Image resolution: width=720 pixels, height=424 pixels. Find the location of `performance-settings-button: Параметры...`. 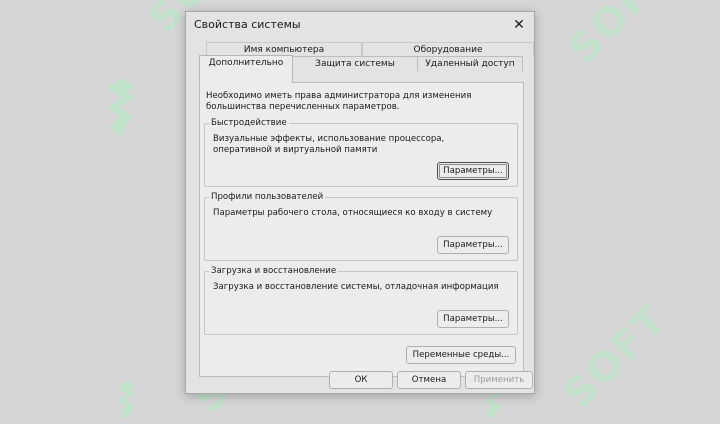

performance-settings-button: Параметры... is located at coordinates (473, 171).